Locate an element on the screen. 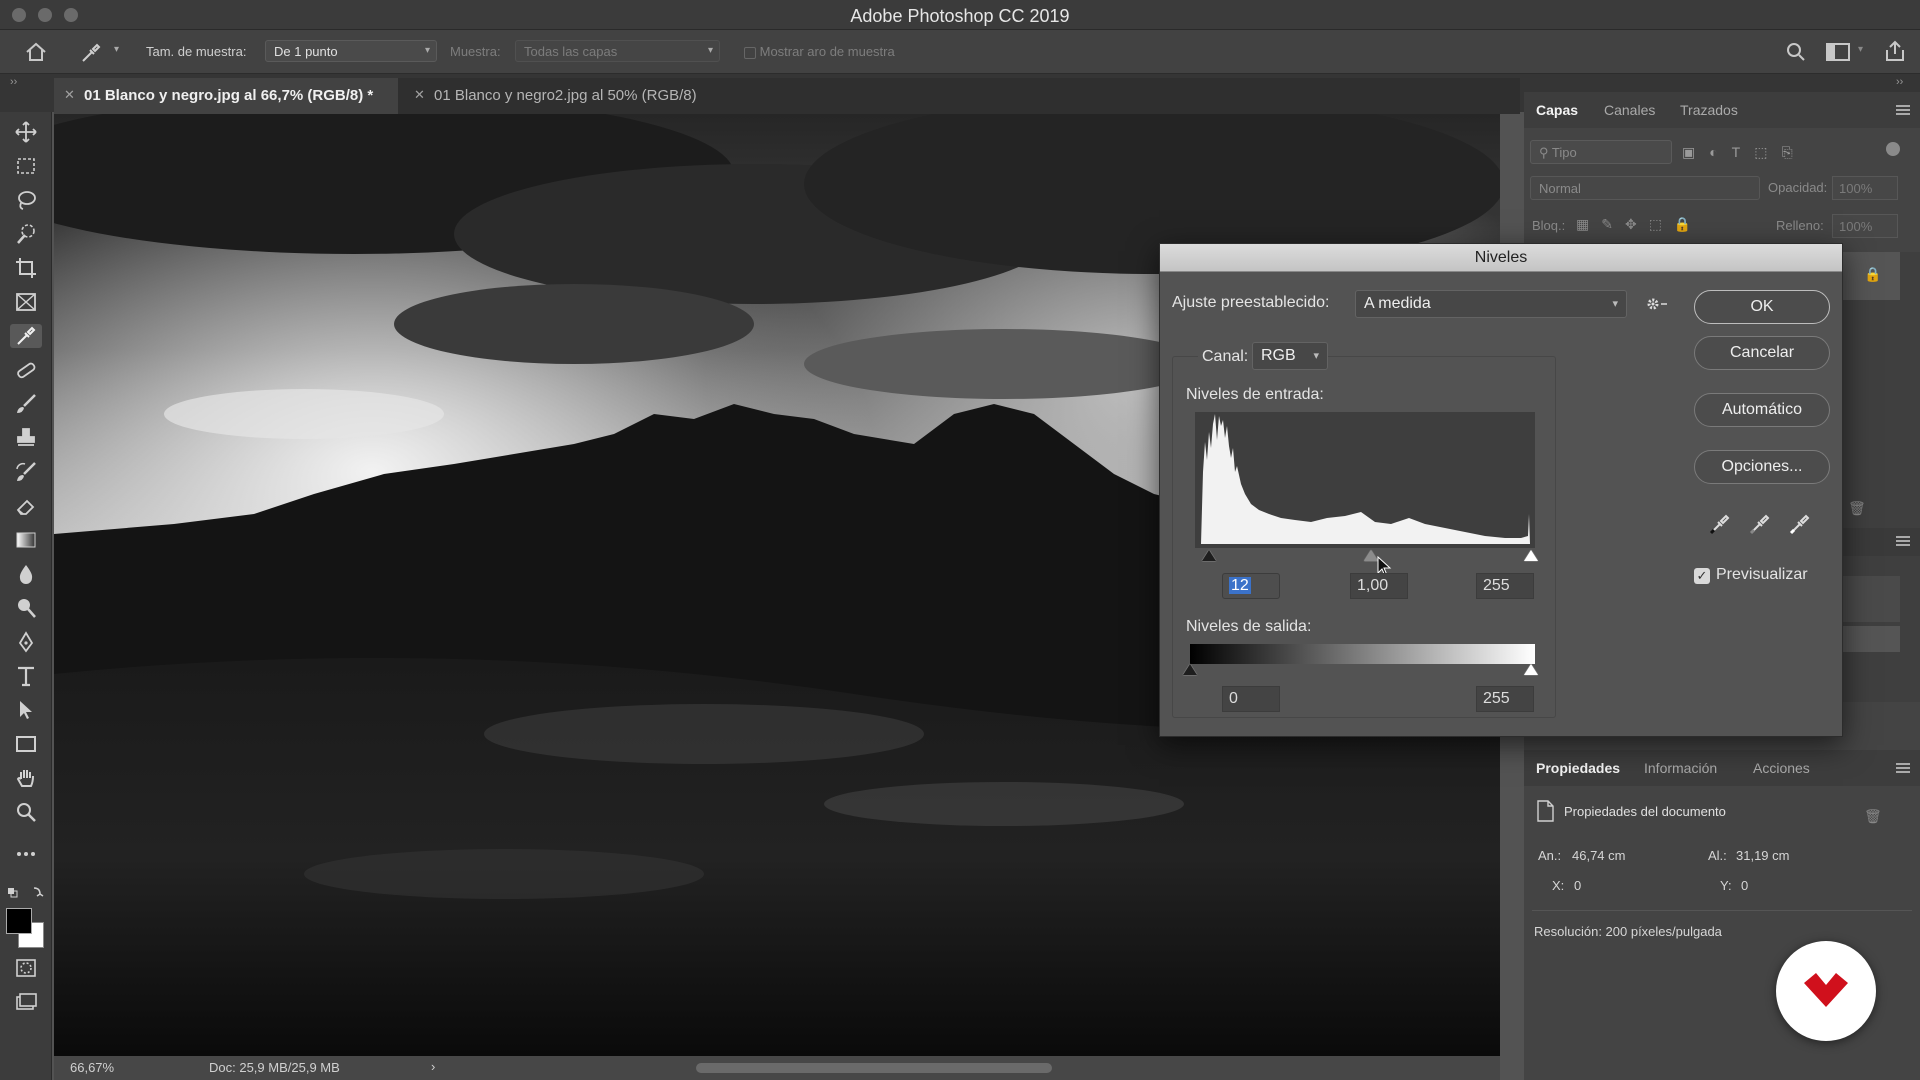 This screenshot has height=1080, width=1920. show-ring-checkbox is located at coordinates (750, 52).